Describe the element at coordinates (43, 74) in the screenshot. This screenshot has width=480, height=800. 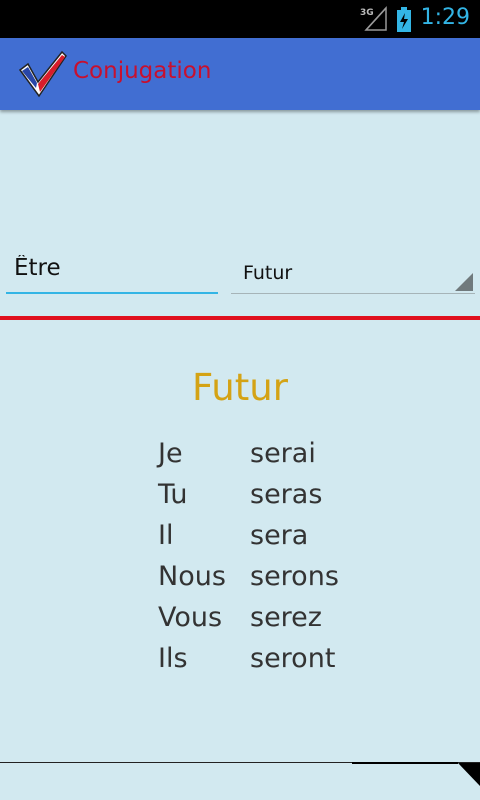
I see `checkmark-logo-icon` at that location.